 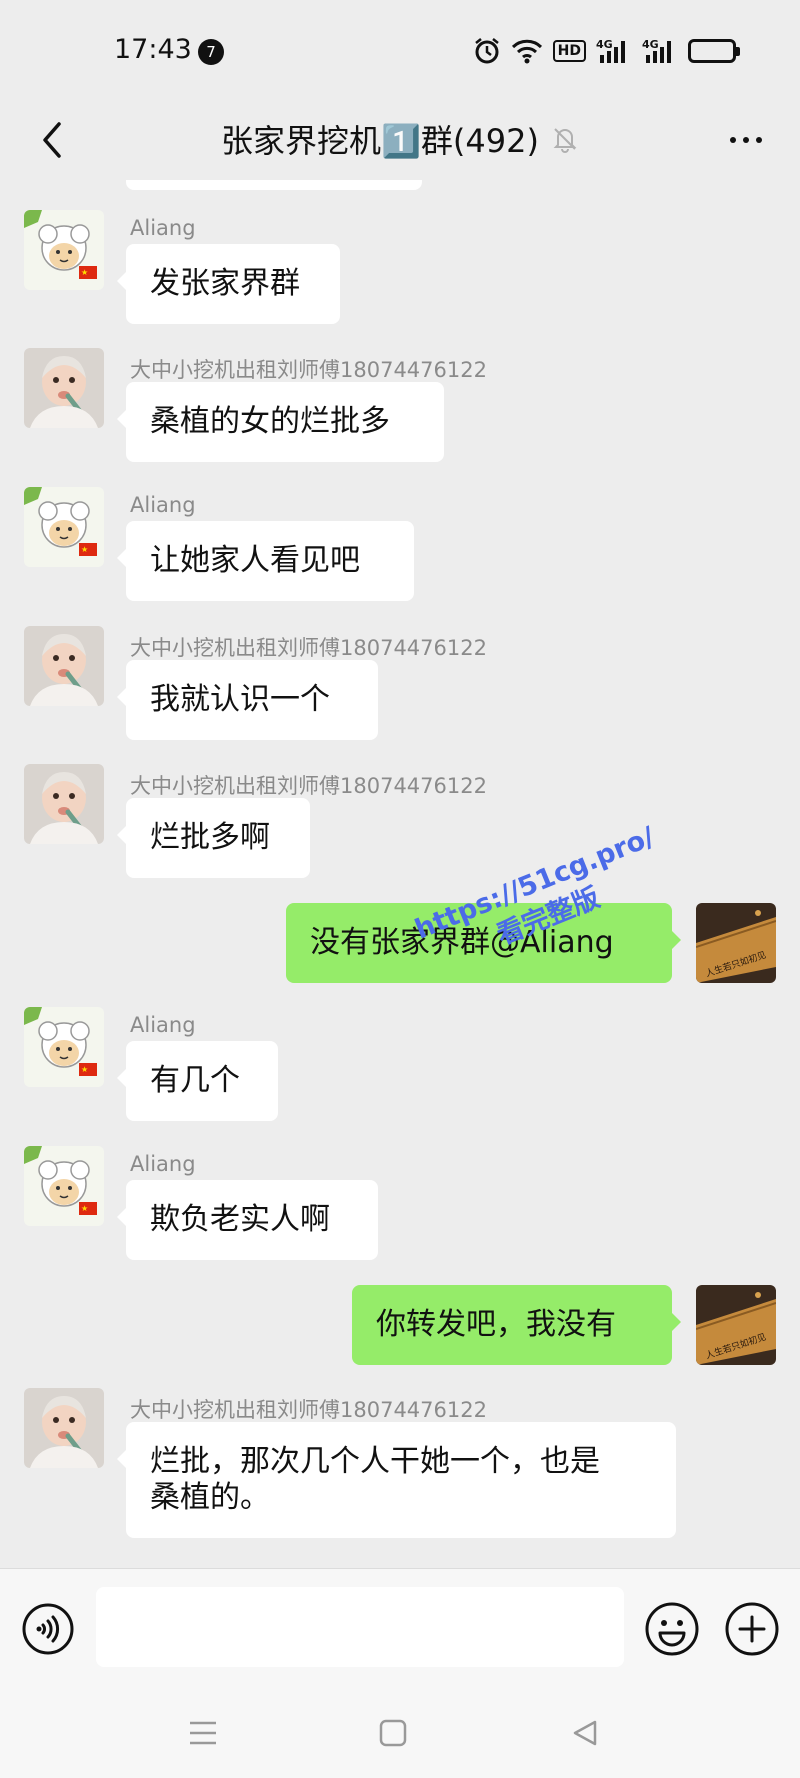 I want to click on voice-icon, so click(x=48, y=1629).